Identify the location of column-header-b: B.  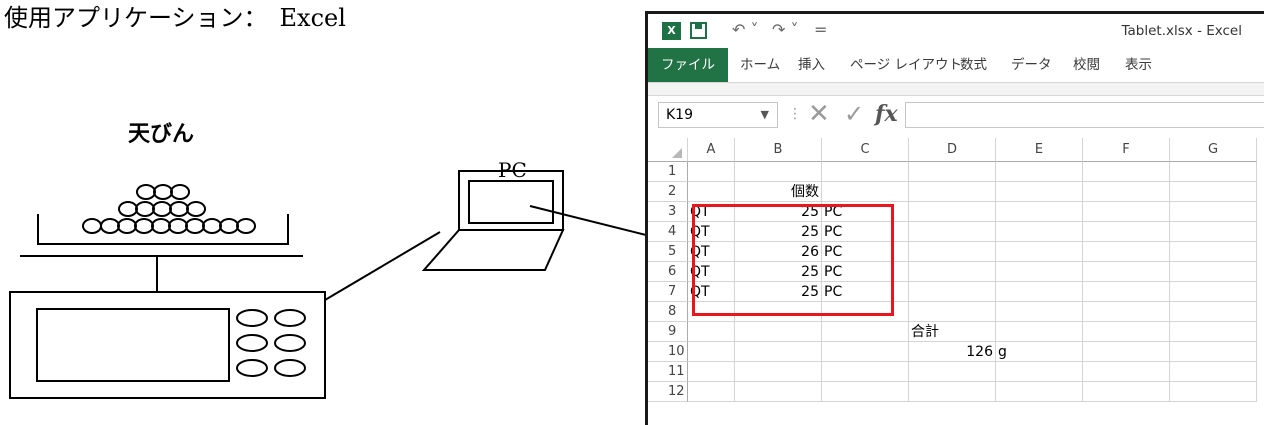
(778, 150).